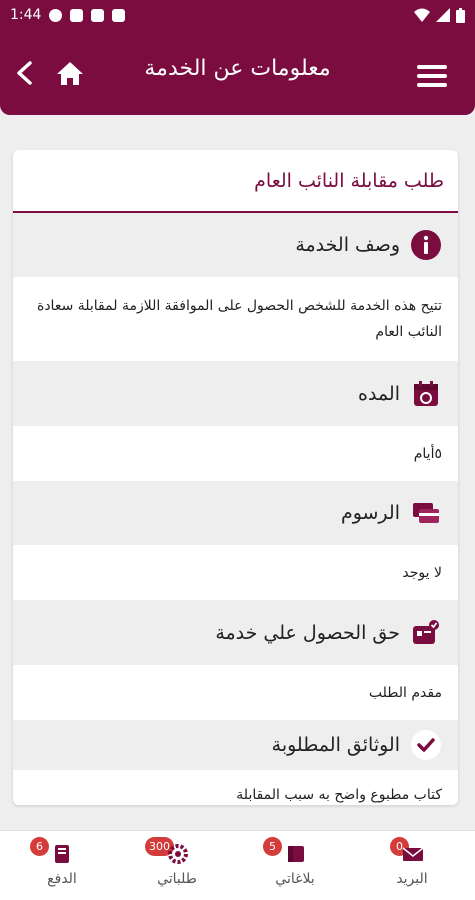  Describe the element at coordinates (235, 393) in the screenshot. I see `section-header-duration: المده` at that location.